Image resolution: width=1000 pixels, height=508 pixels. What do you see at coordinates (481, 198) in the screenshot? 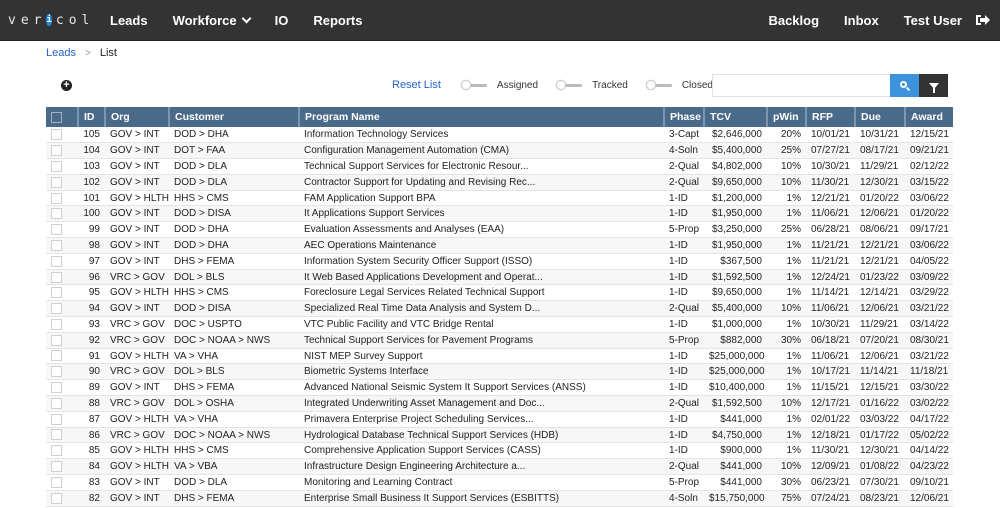
I see `cell-program-name: FAM Application Support BPA` at bounding box center [481, 198].